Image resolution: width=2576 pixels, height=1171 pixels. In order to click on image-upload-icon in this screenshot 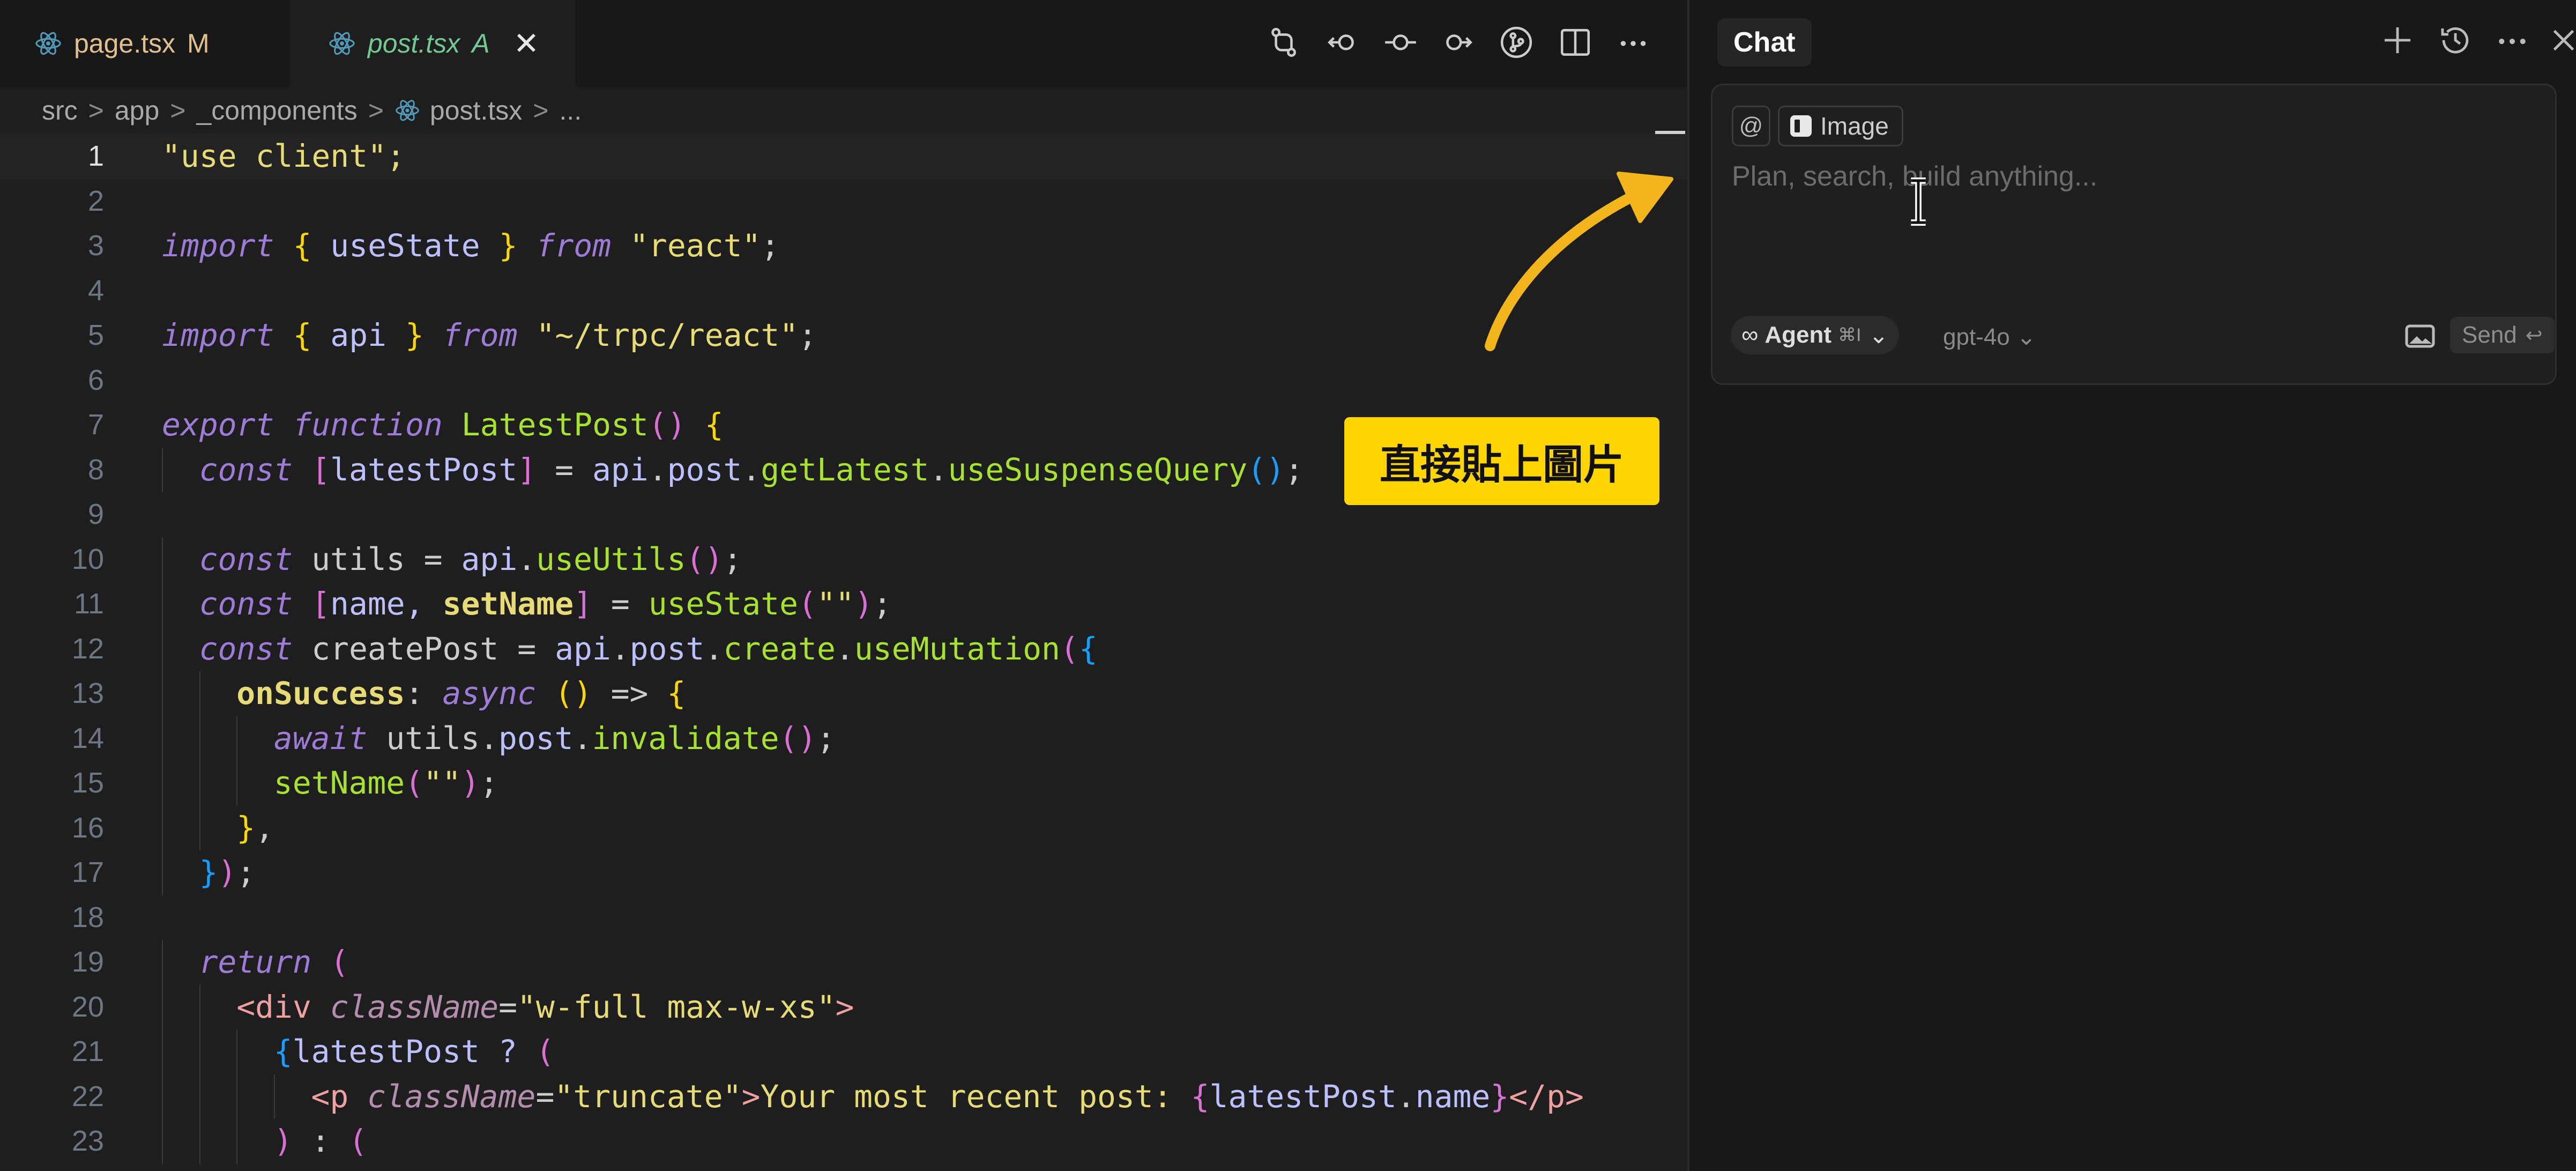, I will do `click(2420, 336)`.